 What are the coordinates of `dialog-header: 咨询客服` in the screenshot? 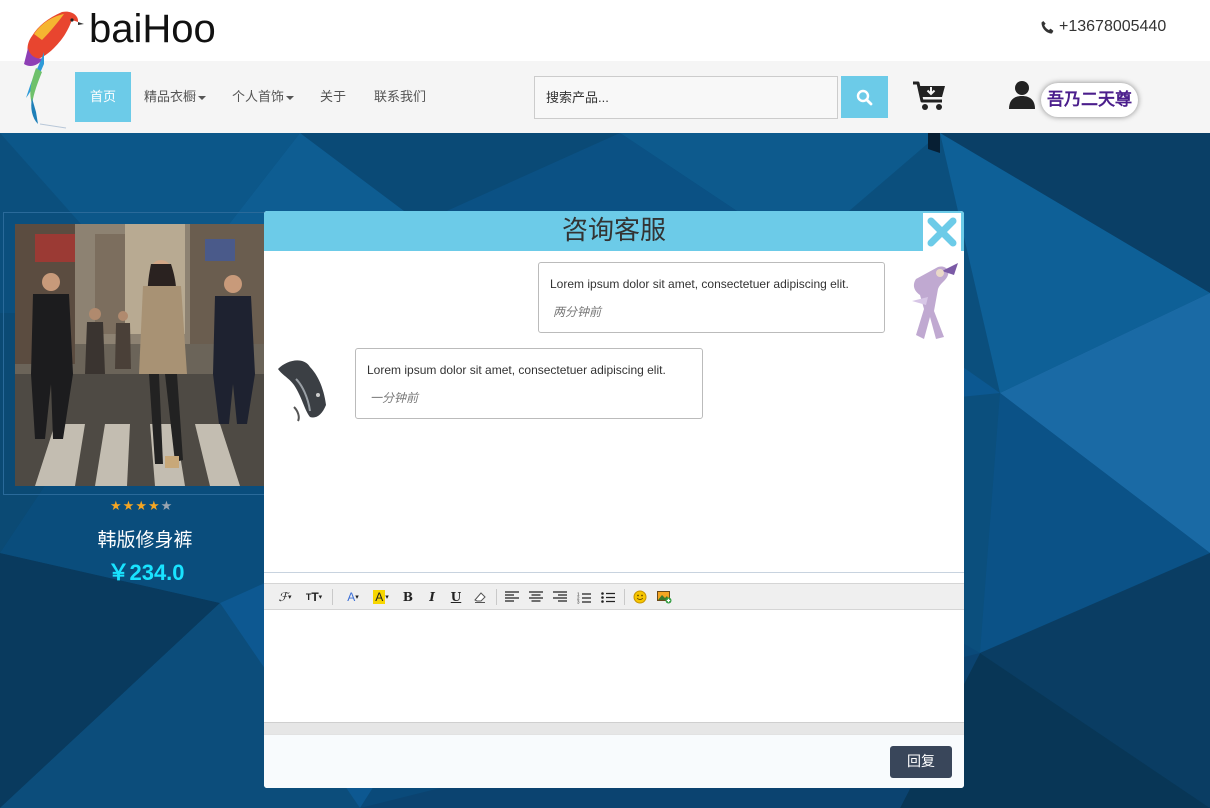 It's located at (614, 231).